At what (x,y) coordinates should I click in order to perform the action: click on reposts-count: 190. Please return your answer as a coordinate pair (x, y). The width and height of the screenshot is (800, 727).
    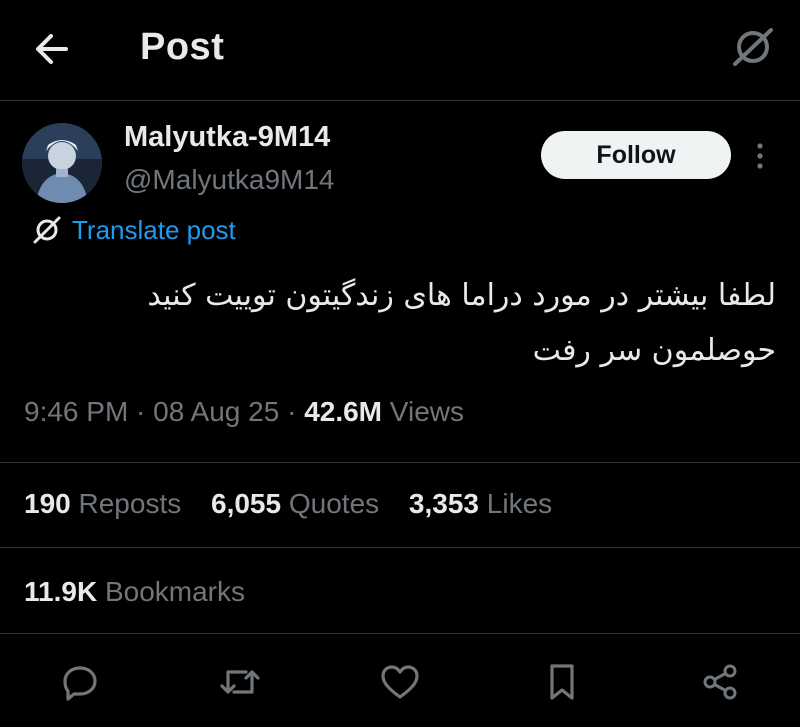
    Looking at the image, I should click on (47, 503).